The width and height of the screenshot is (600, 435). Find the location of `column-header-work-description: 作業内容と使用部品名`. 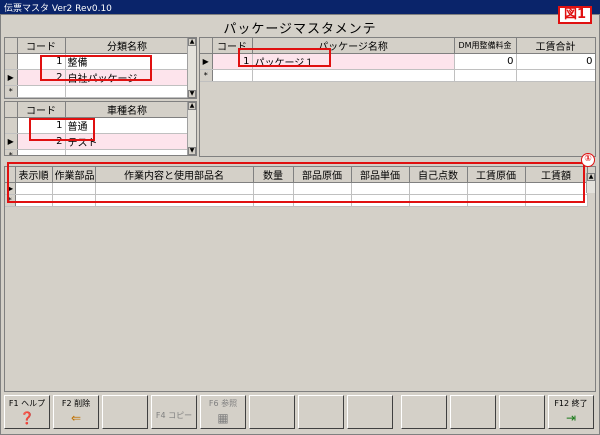

column-header-work-description: 作業内容と使用部品名 is located at coordinates (174, 175).